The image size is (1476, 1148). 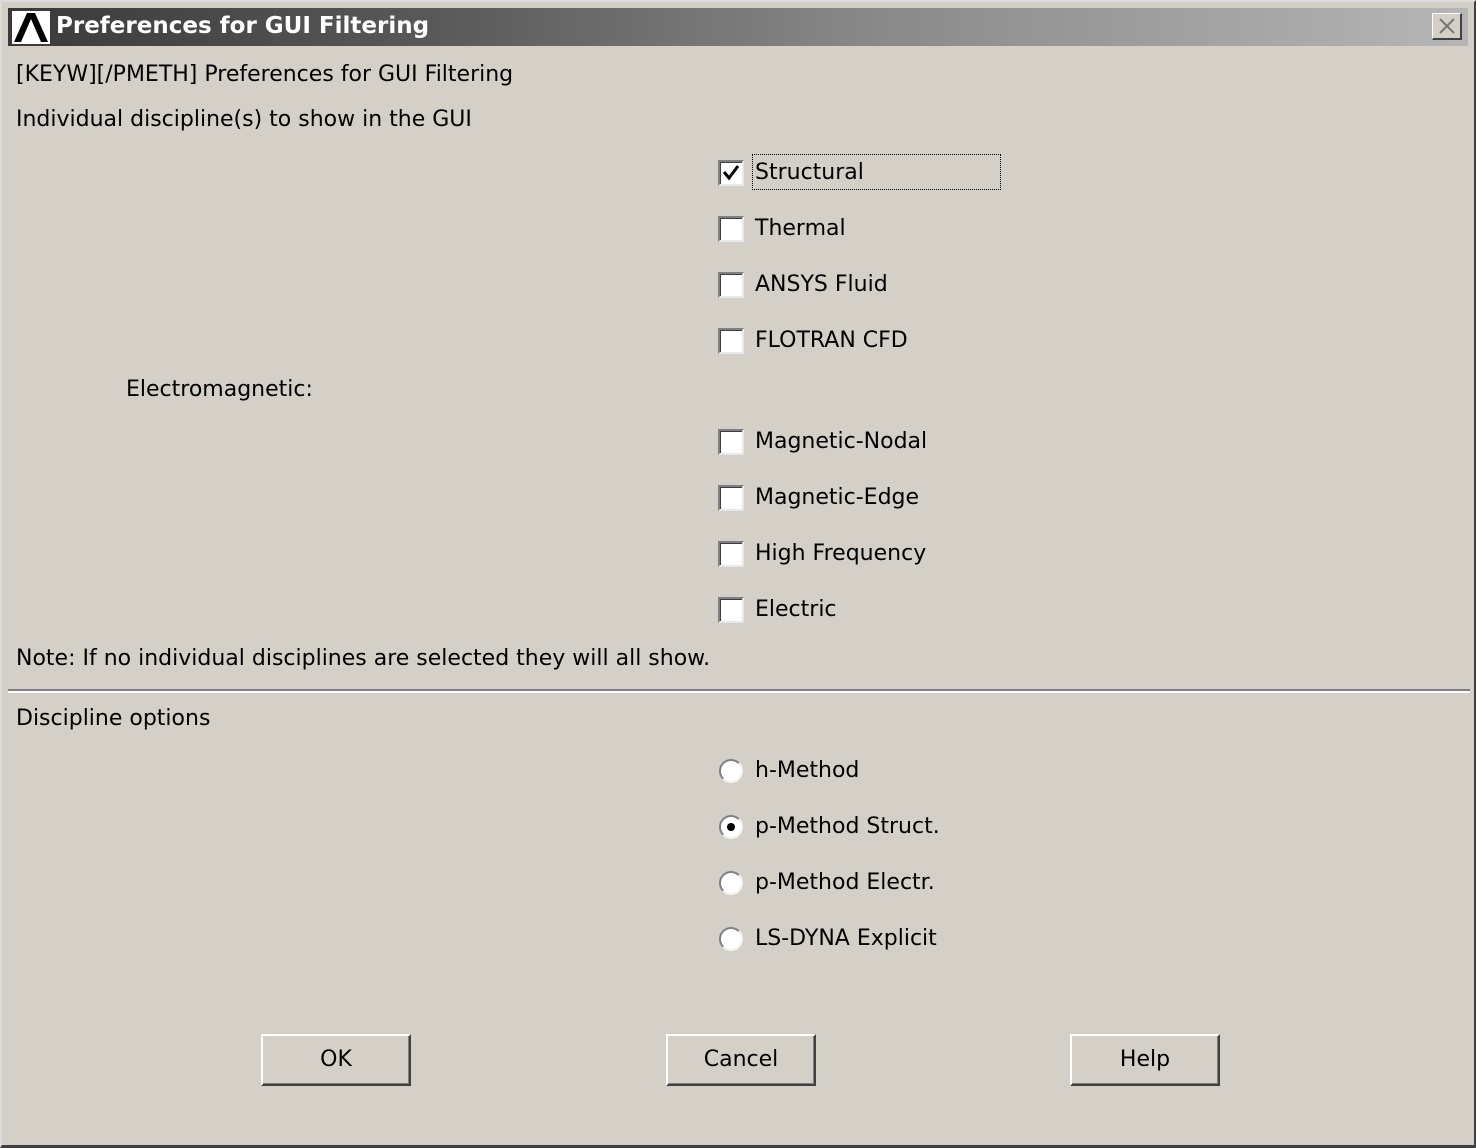 I want to click on checkmark-icon, so click(x=731, y=173).